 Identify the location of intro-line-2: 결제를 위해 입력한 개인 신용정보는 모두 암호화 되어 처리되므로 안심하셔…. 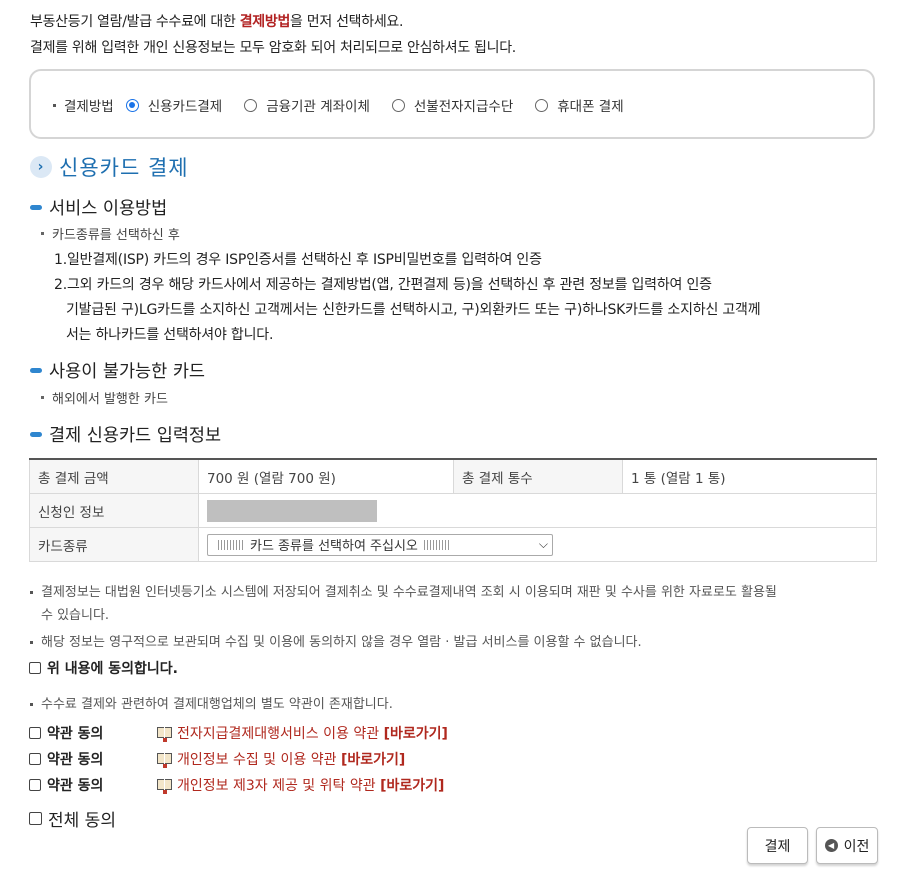
(273, 48).